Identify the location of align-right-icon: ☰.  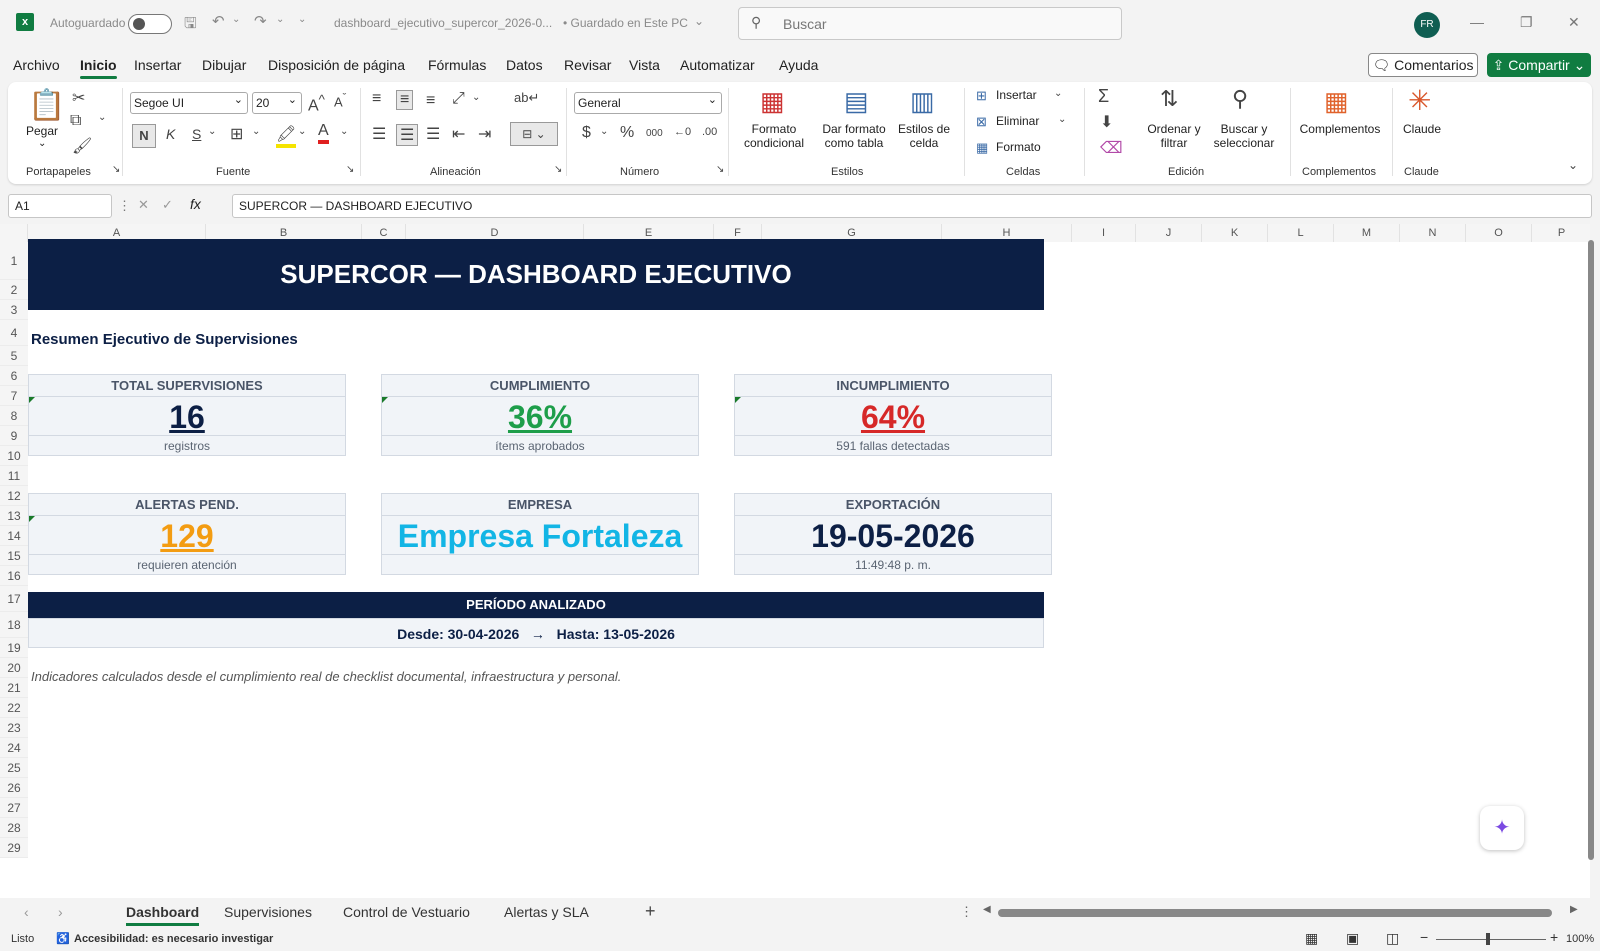
(433, 134).